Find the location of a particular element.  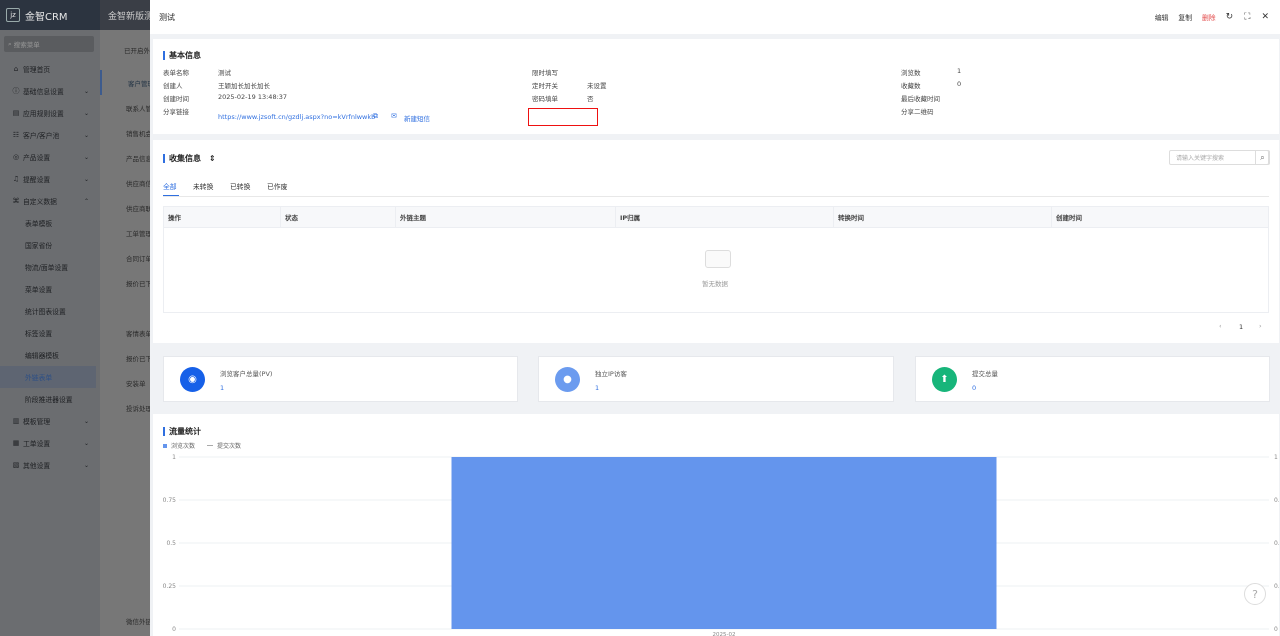

edit-button: 编辑 is located at coordinates (1162, 17).